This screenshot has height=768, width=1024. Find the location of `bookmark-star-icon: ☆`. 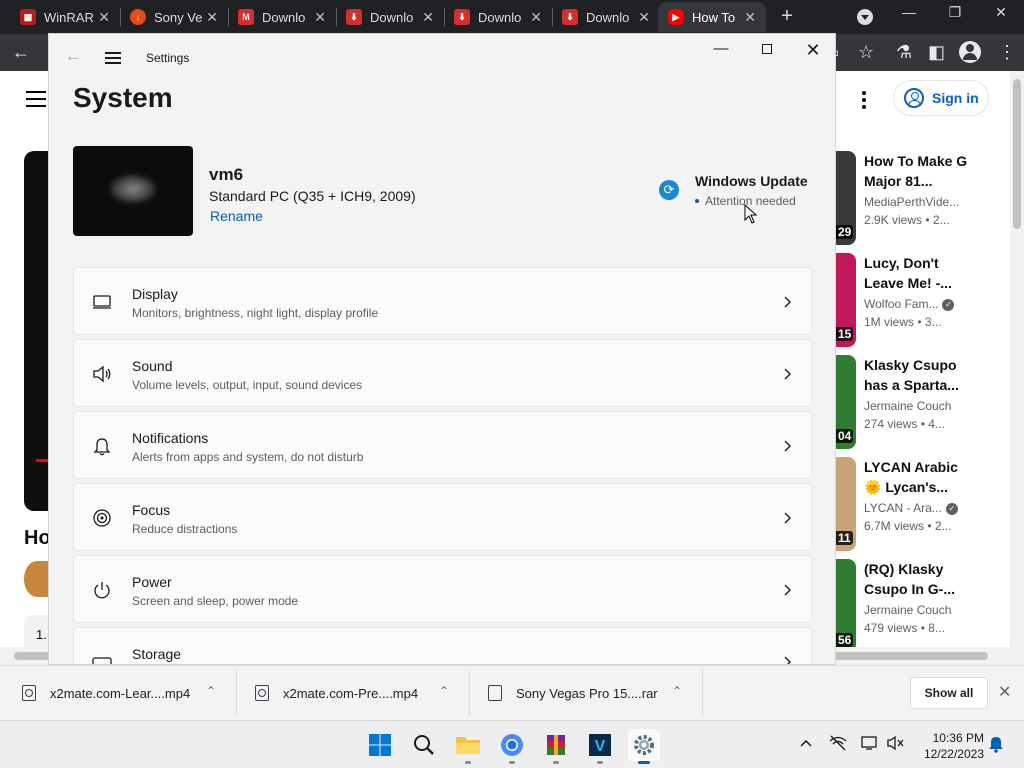

bookmark-star-icon: ☆ is located at coordinates (866, 52).